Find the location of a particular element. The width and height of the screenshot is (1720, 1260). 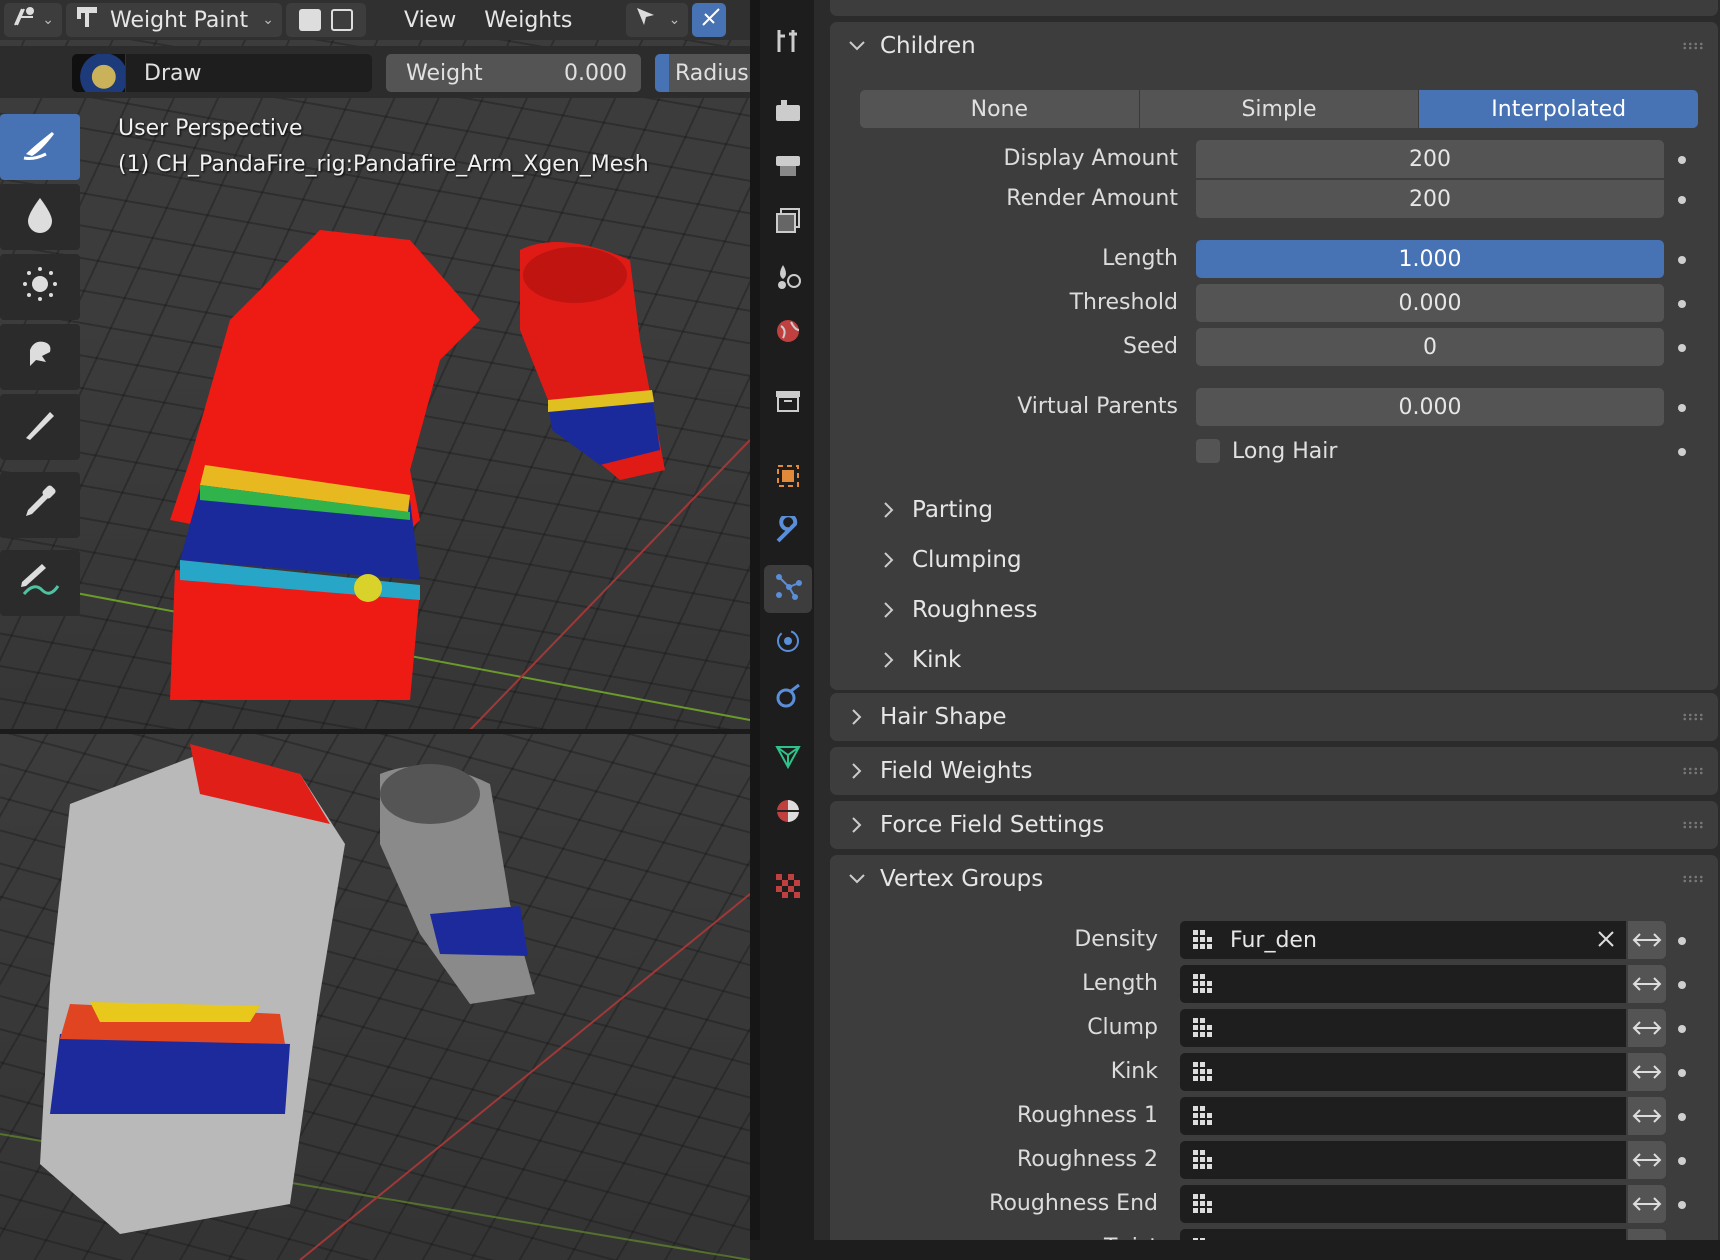

wireframe-toggle-button is located at coordinates (326, 20).